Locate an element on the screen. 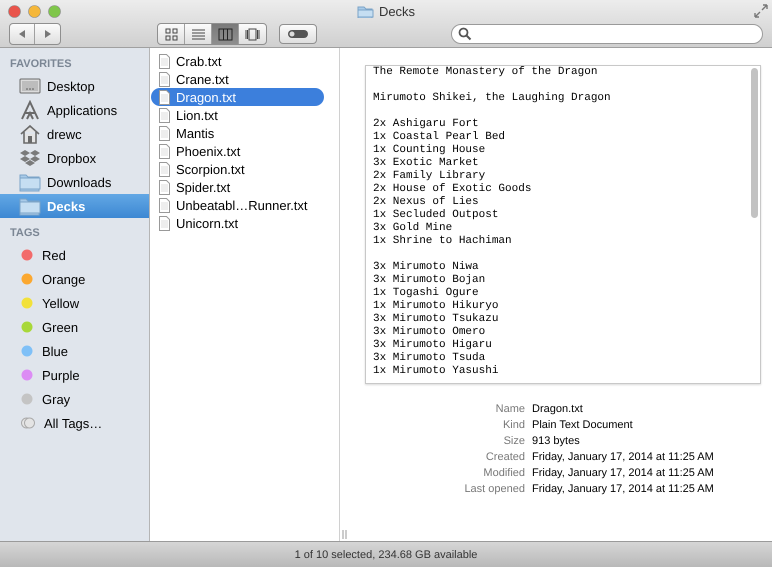 The image size is (772, 567). toggle-icon is located at coordinates (298, 34).